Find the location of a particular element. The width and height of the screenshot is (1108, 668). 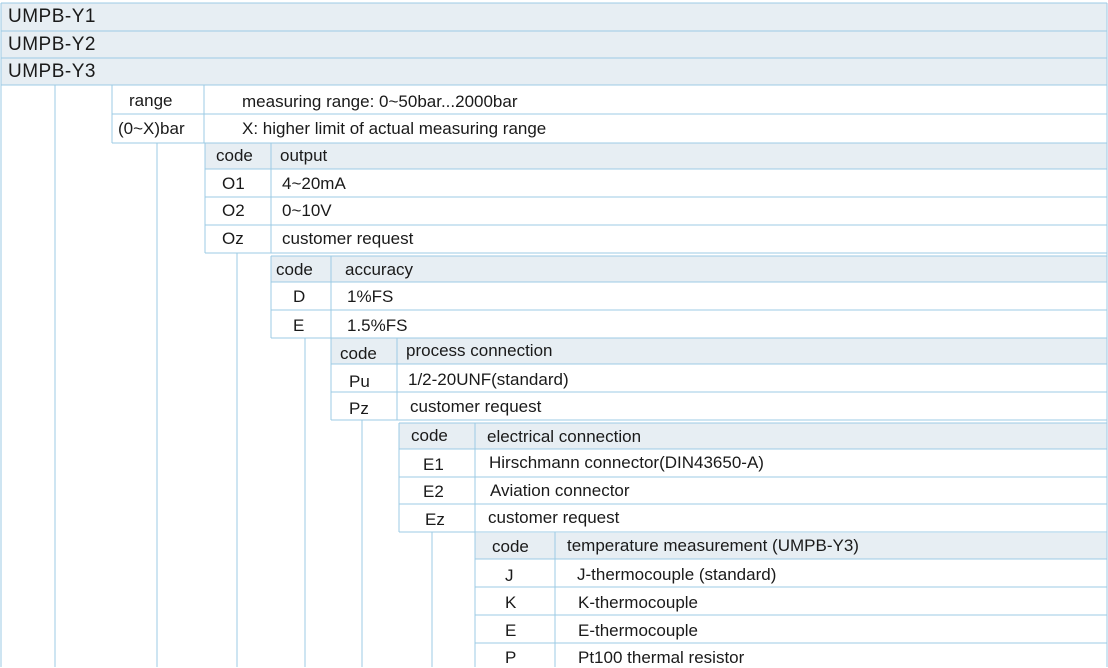

electrical-connection-label: Aviation connector is located at coordinates (560, 490).